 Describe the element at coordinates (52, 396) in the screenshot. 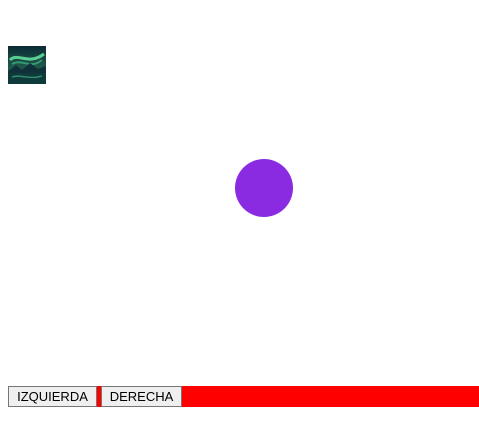

I see `left-button: IZQUIERDA` at that location.